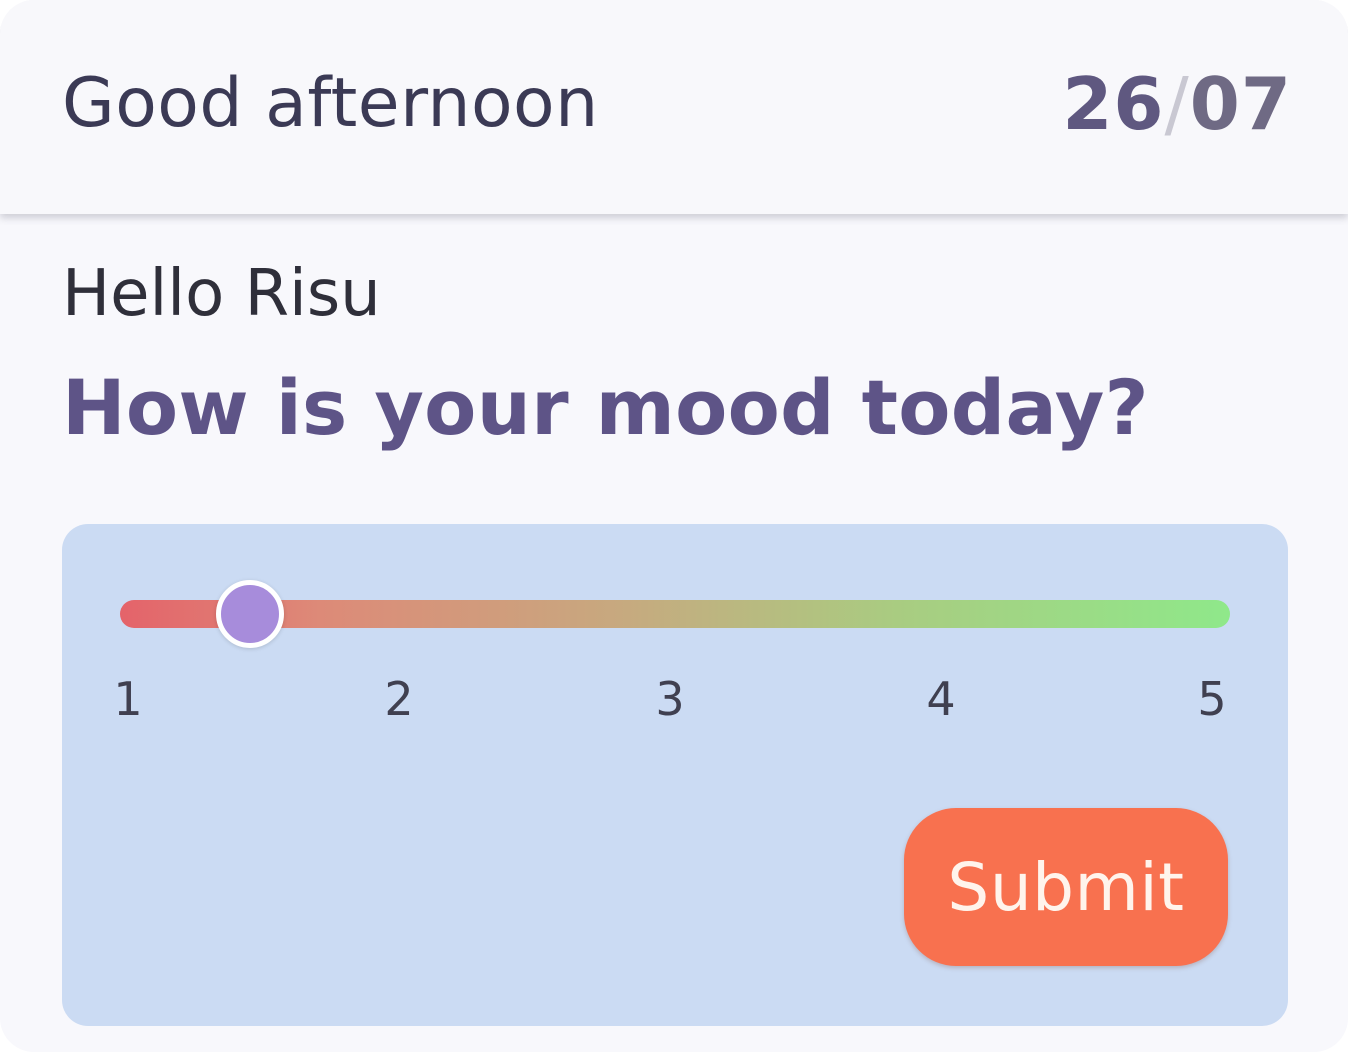  I want to click on mood-slider-ticks: 12345, so click(675, 706).